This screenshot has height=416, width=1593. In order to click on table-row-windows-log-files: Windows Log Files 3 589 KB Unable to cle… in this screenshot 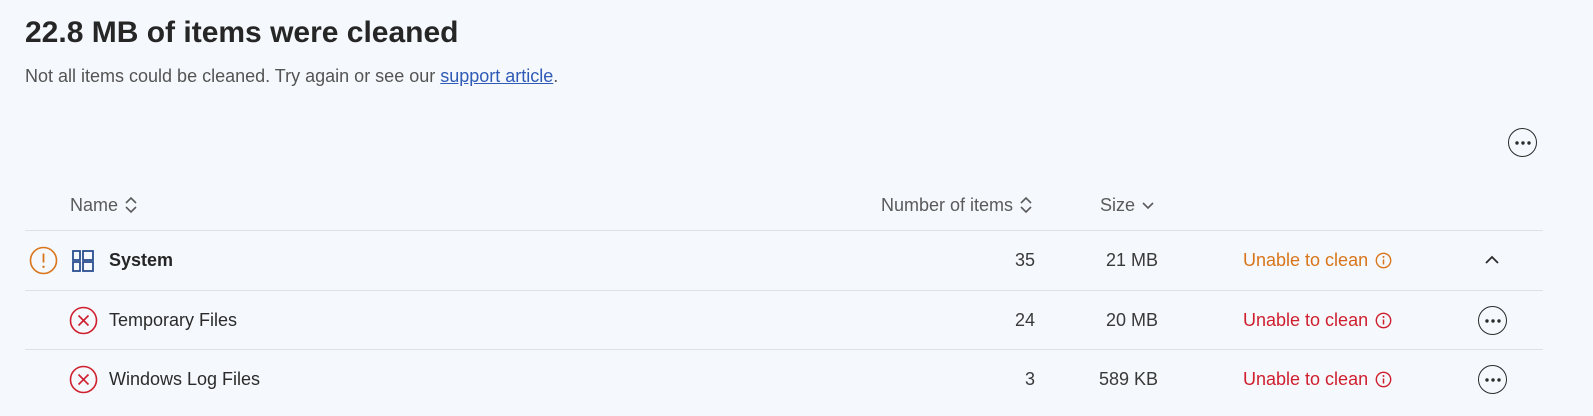, I will do `click(784, 379)`.